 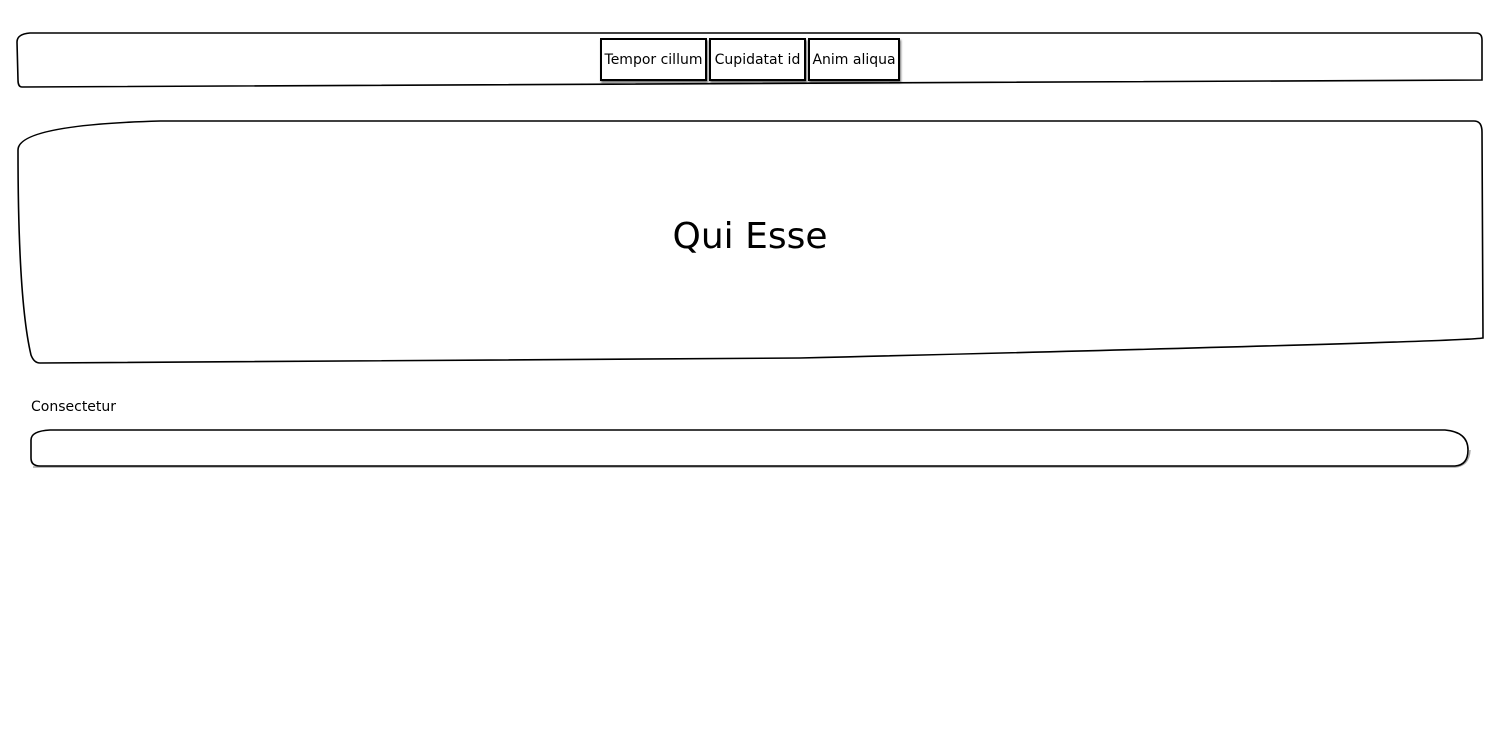 What do you see at coordinates (757, 59) in the screenshot?
I see `nav-button-cupidatat-id: Cupidatat id` at bounding box center [757, 59].